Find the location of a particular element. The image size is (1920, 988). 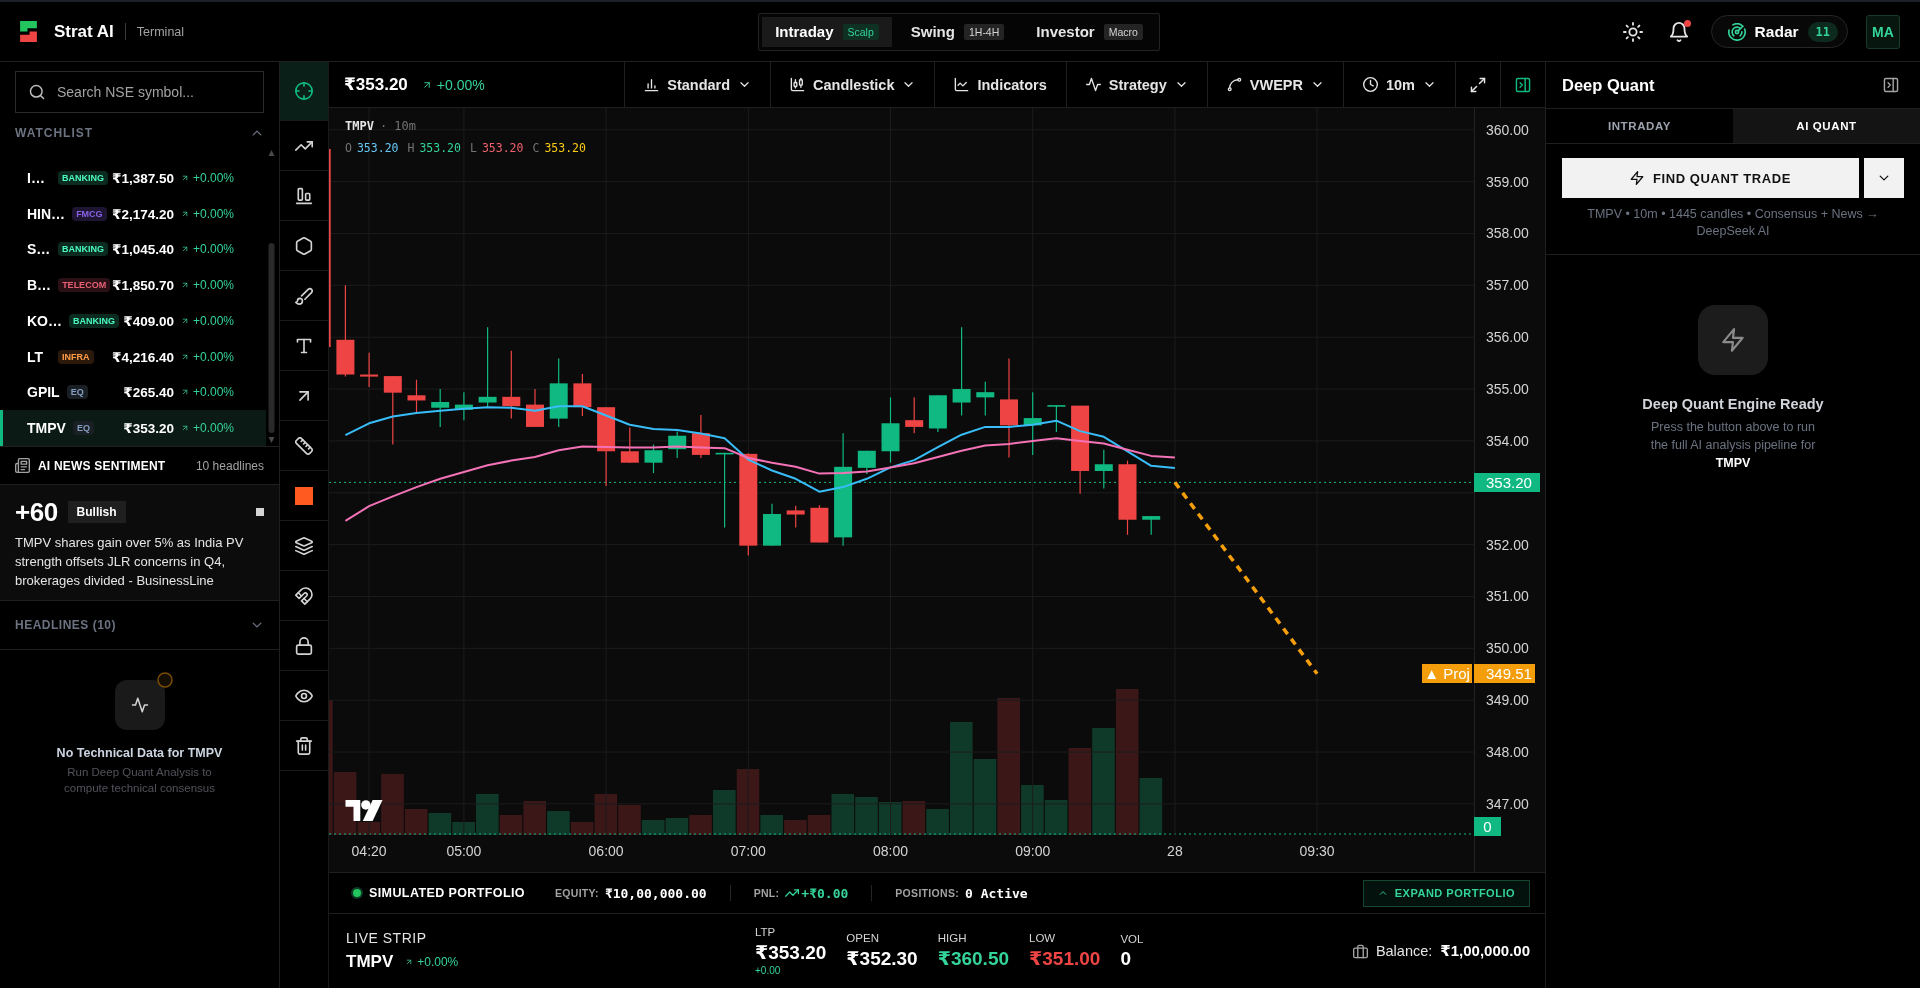

watchlist-item: TMPV EQ ₹353.20 +0.00% is located at coordinates (133, 428).